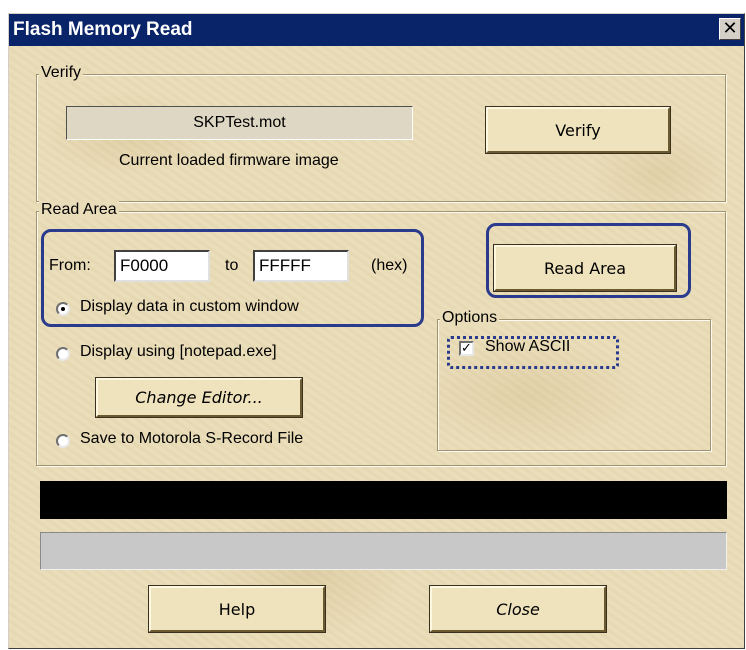 The image size is (746, 650). Describe the element at coordinates (376, 30) in the screenshot. I see `title-bar: Flash Memory Read ✕` at that location.